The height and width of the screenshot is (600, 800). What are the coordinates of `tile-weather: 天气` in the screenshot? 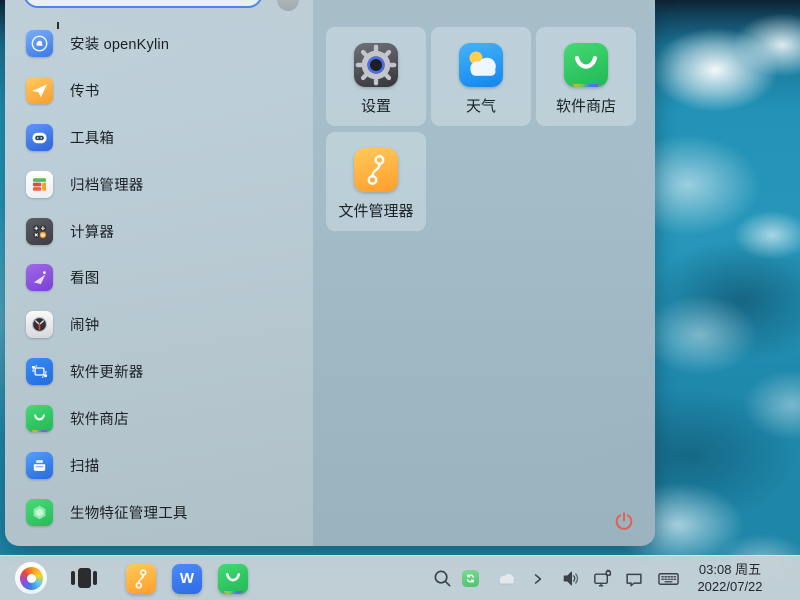 It's located at (481, 76).